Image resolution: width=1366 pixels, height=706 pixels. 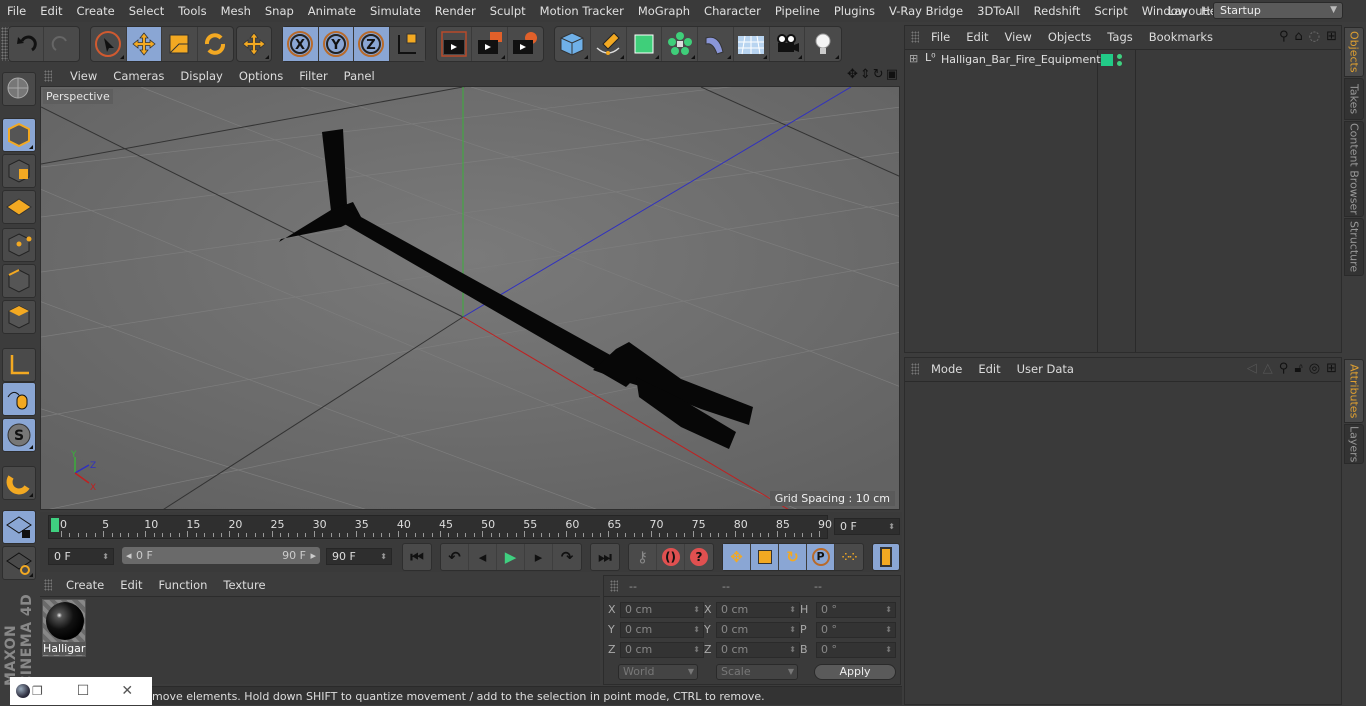 What do you see at coordinates (1107, 60) in the screenshot?
I see `layer-color-swatch` at bounding box center [1107, 60].